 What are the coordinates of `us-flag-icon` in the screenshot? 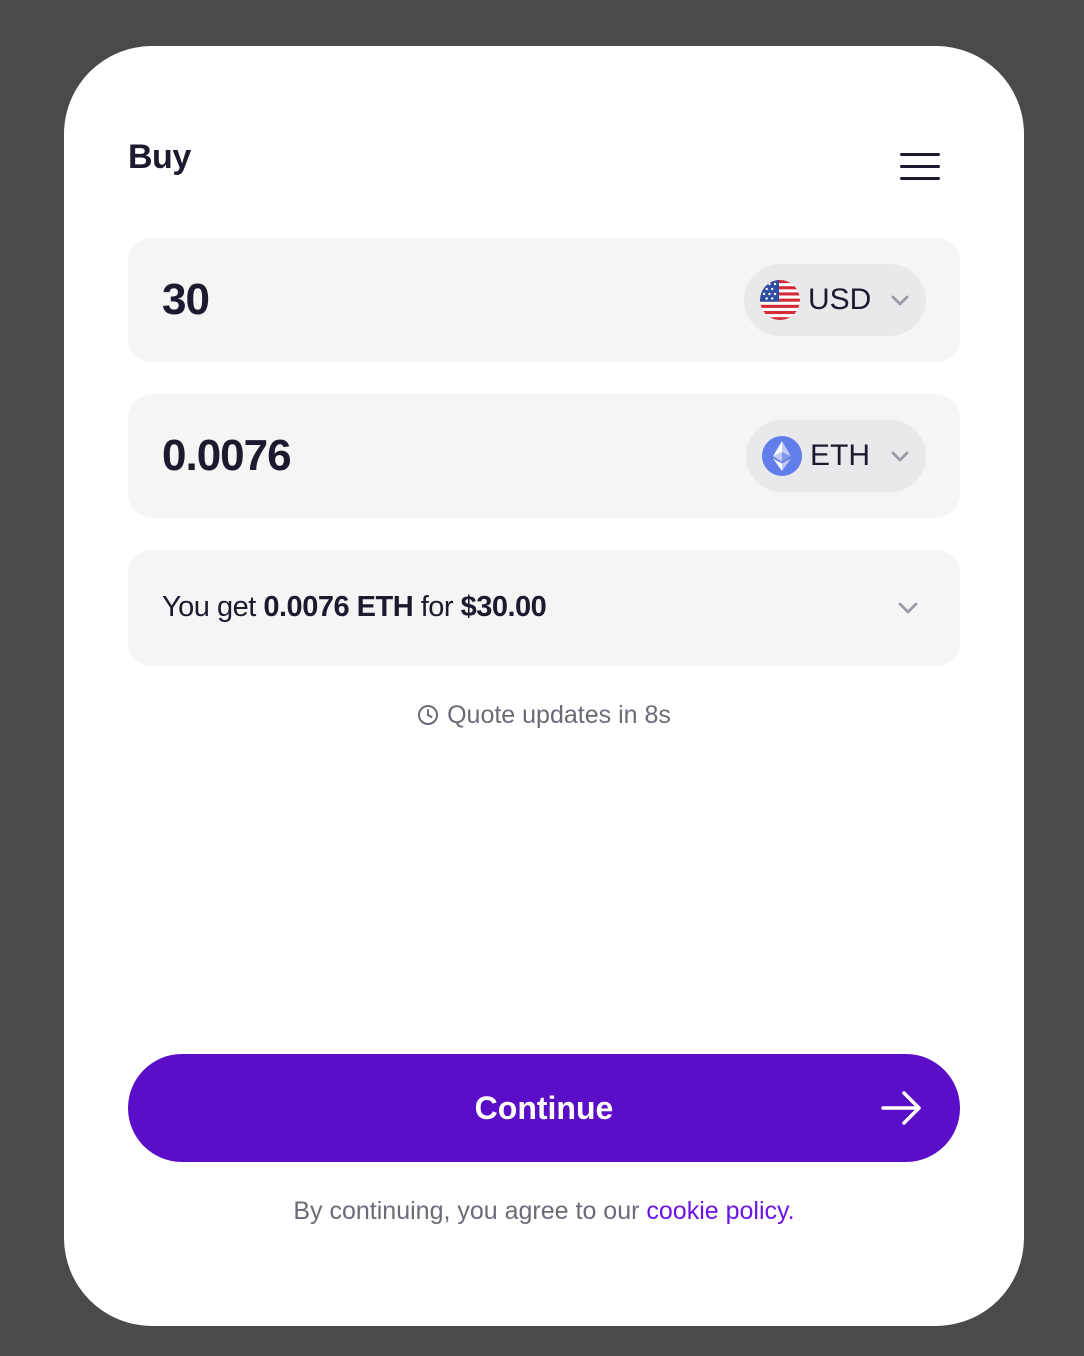 It's located at (780, 300).